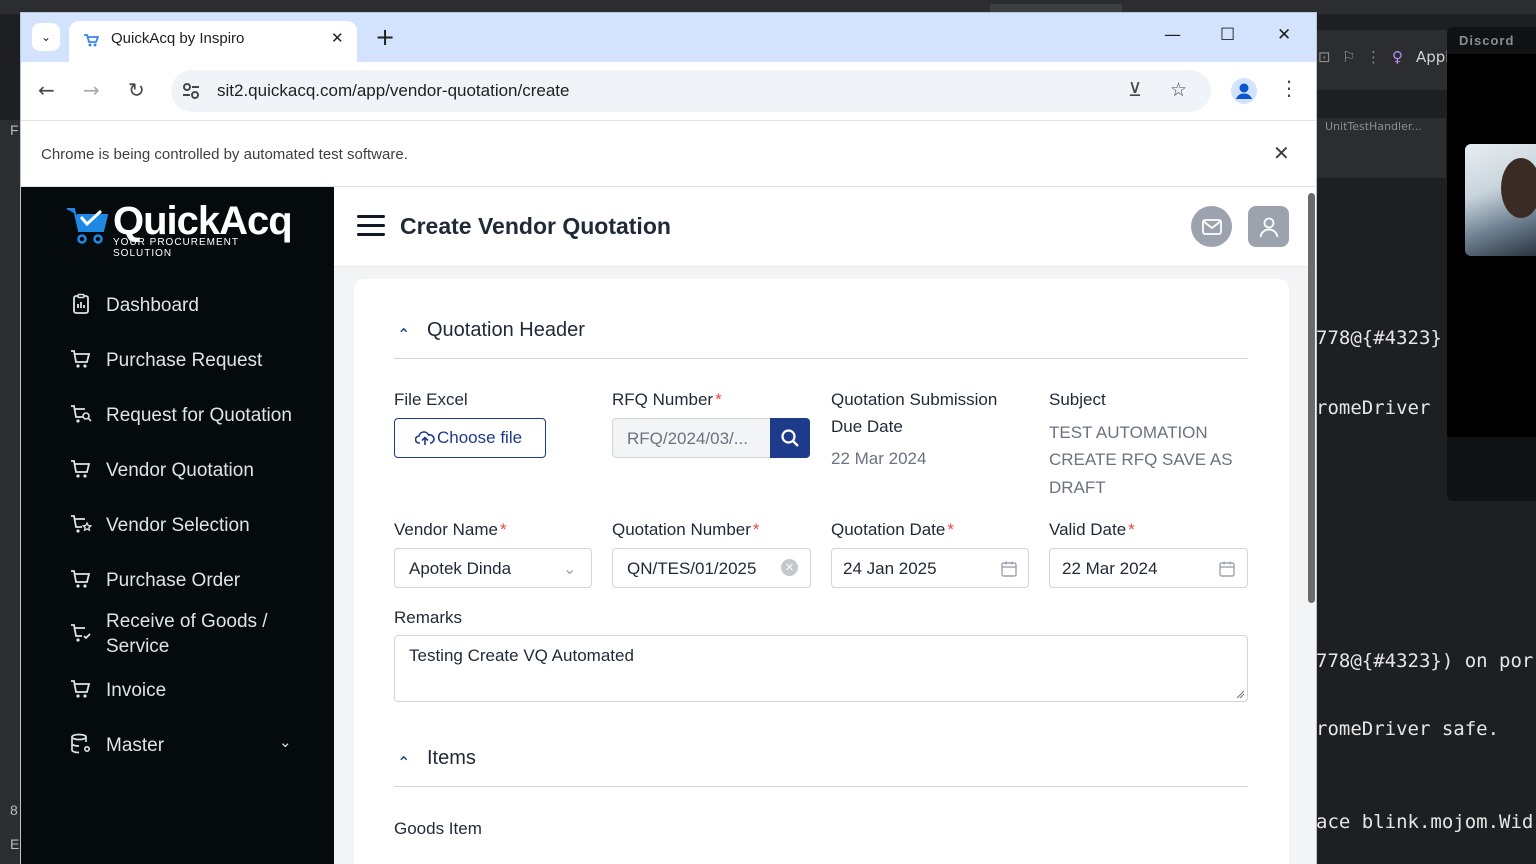  I want to click on back-icon: ←, so click(46, 90).